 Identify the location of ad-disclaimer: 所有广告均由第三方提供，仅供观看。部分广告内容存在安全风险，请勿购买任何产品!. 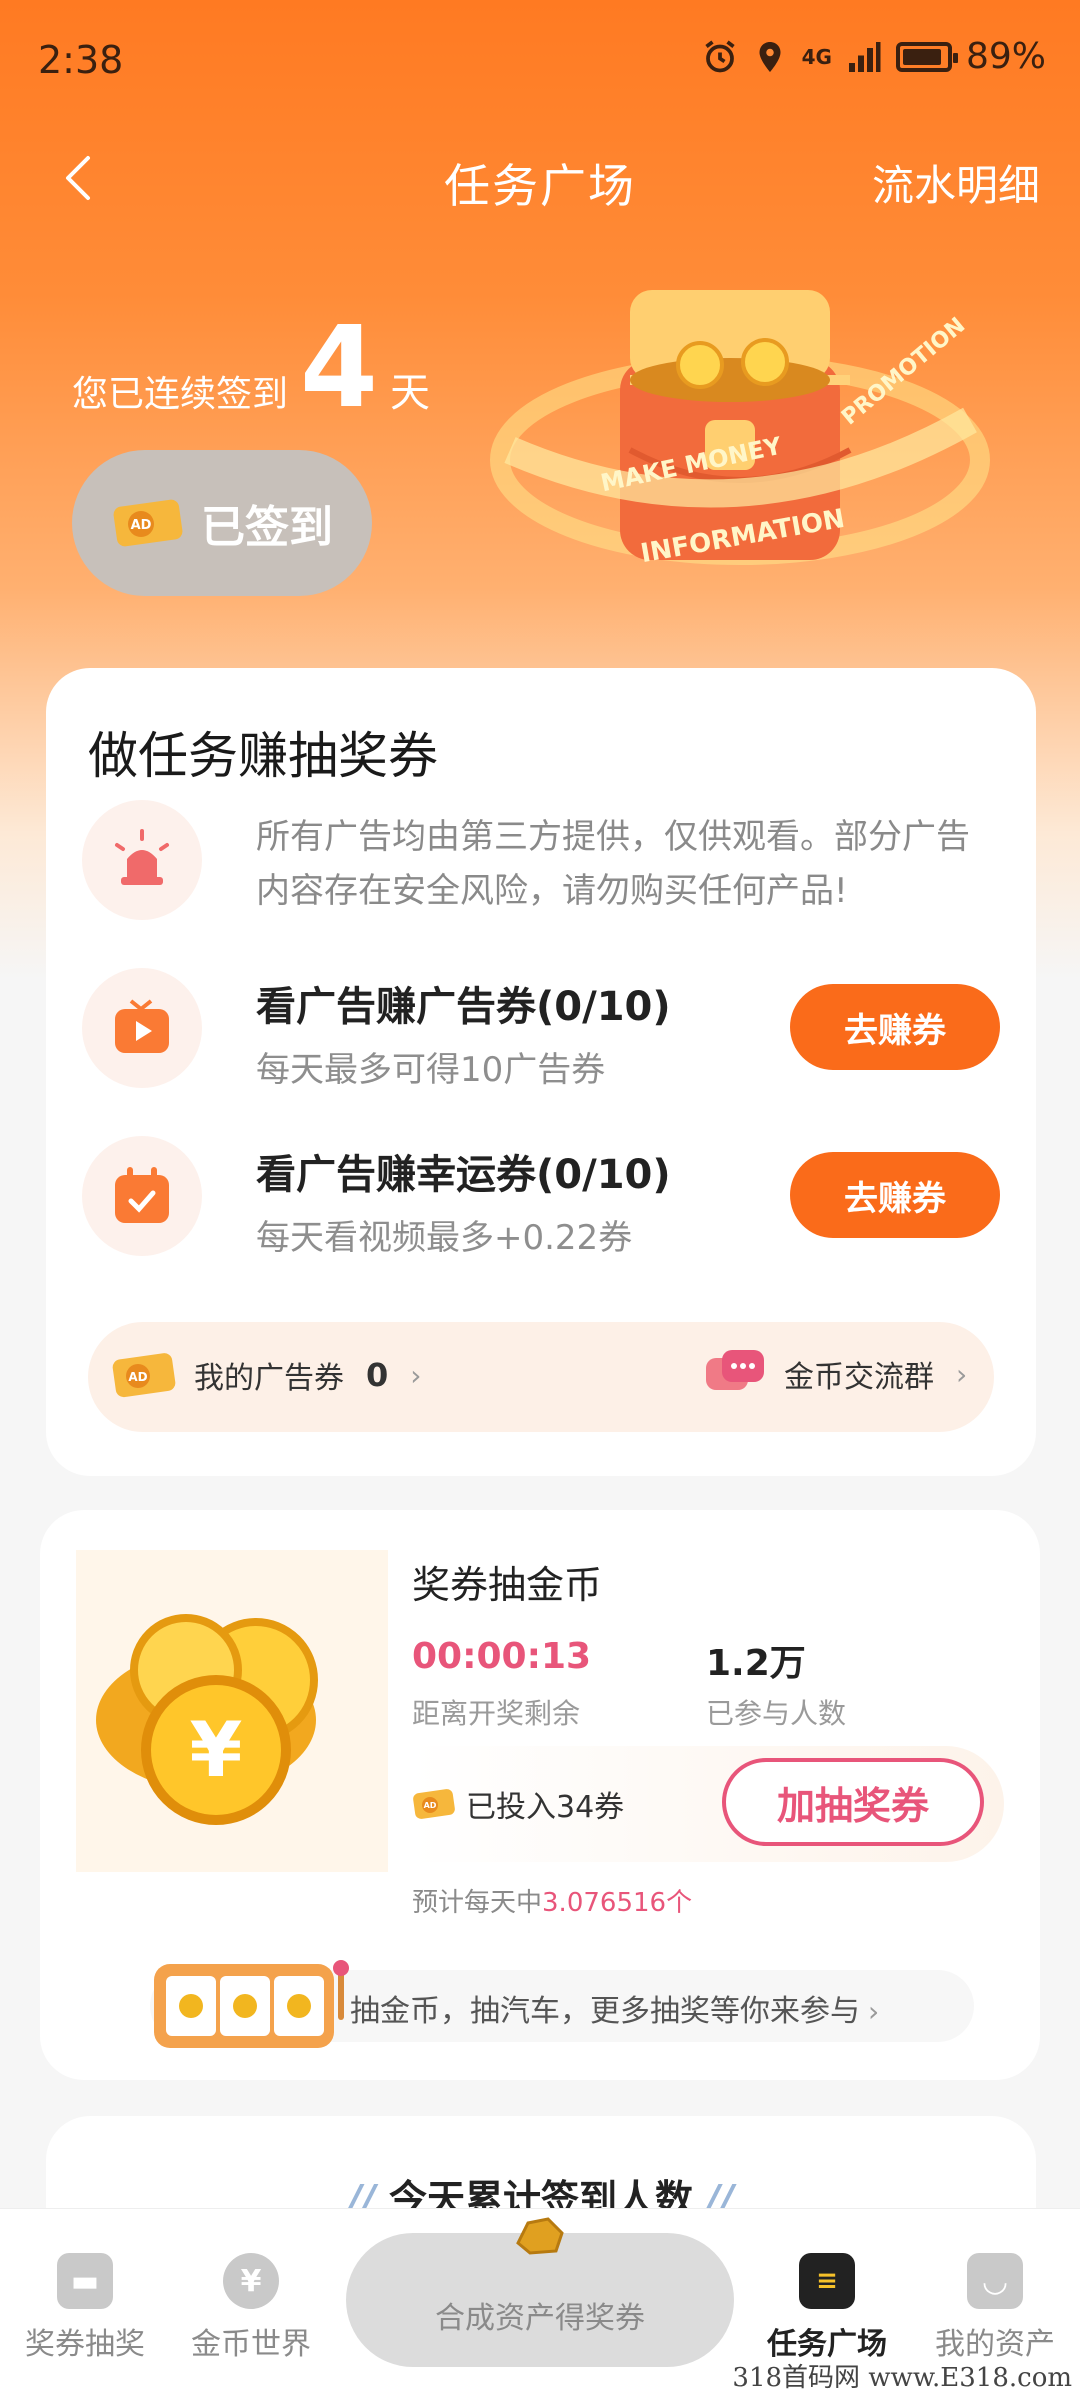
(613, 864).